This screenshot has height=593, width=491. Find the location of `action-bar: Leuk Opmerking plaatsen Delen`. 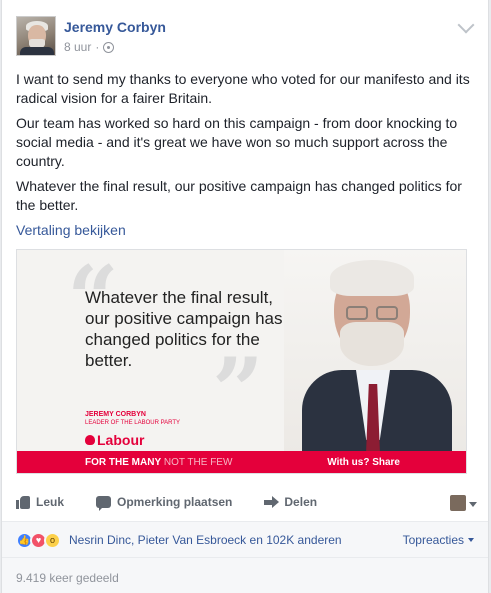

action-bar: Leuk Opmerking plaatsen Delen is located at coordinates (246, 502).